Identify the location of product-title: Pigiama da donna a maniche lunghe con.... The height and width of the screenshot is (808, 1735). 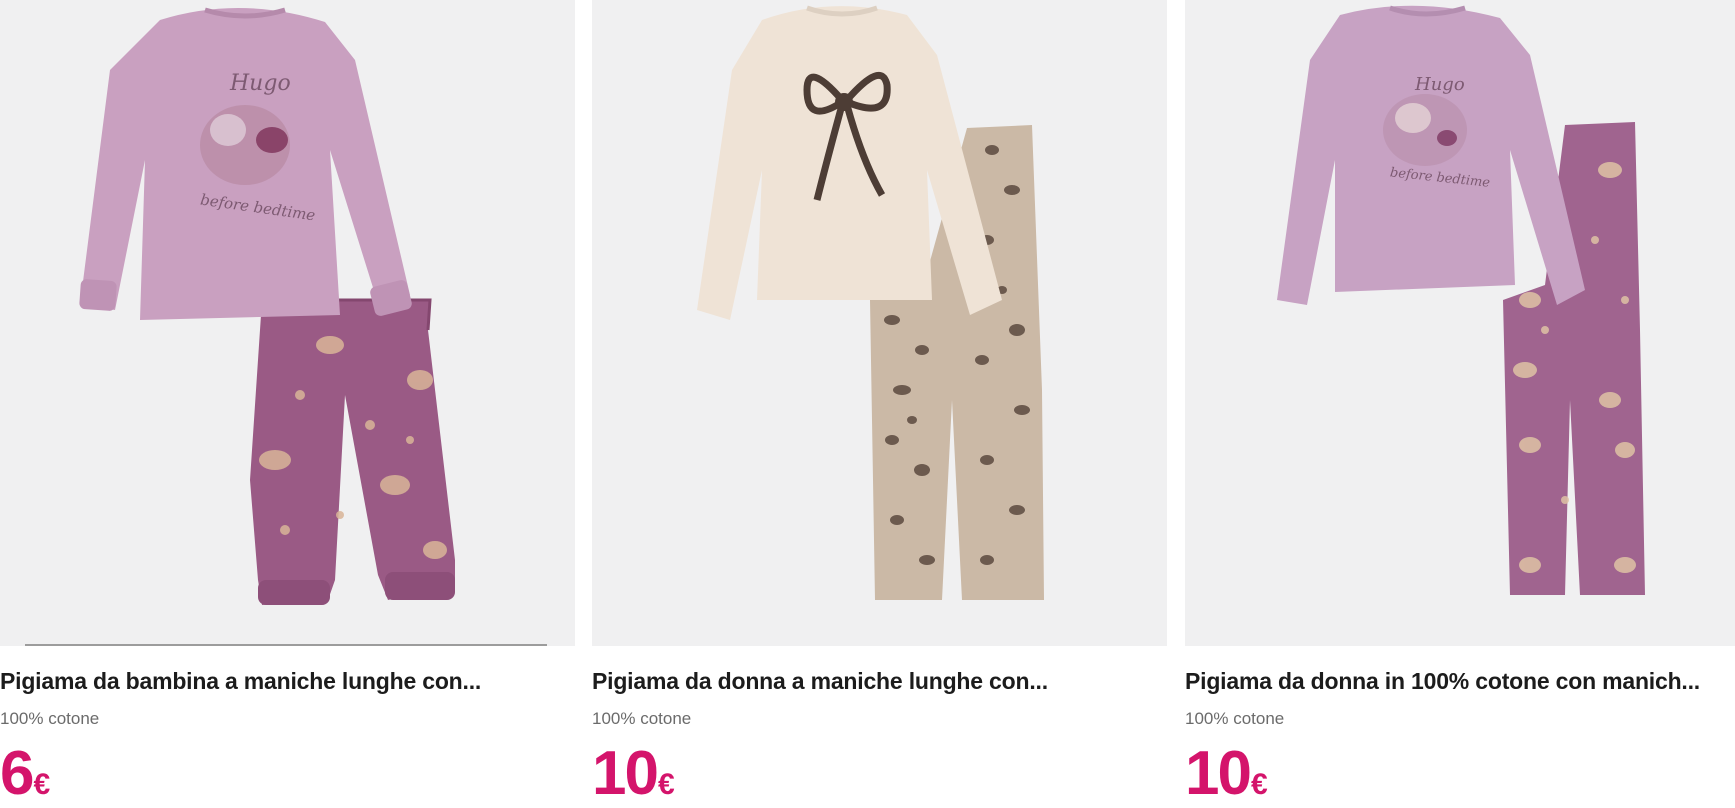
(879, 681).